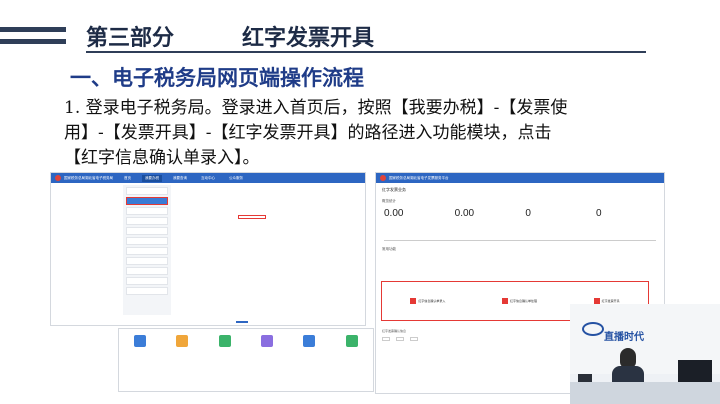  What do you see at coordinates (389, 201) in the screenshot?
I see `overview-label: 概览统计` at bounding box center [389, 201].